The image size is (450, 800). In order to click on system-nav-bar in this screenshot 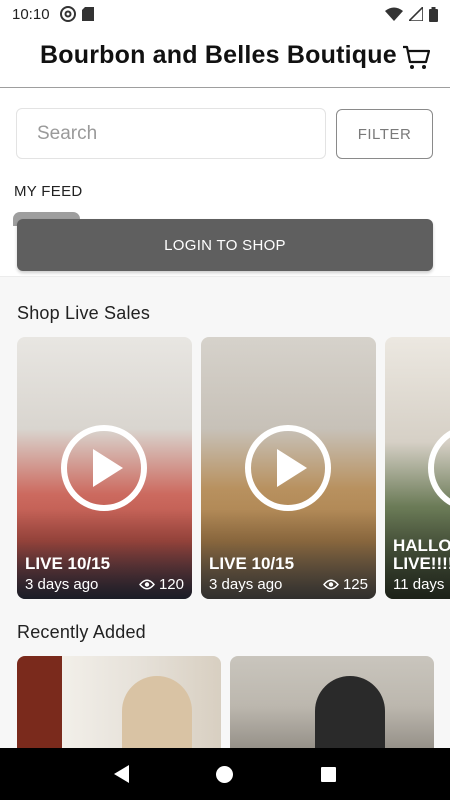, I will do `click(225, 774)`.